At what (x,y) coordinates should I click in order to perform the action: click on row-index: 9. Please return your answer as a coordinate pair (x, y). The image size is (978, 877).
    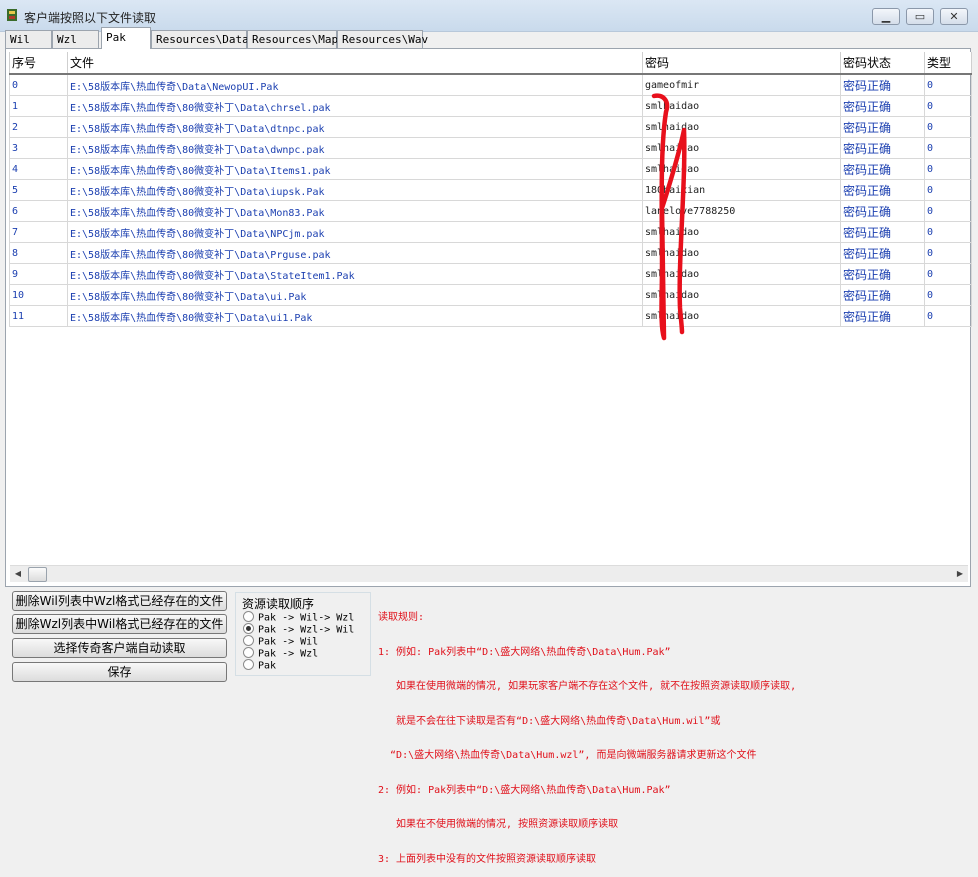
    Looking at the image, I should click on (38, 274).